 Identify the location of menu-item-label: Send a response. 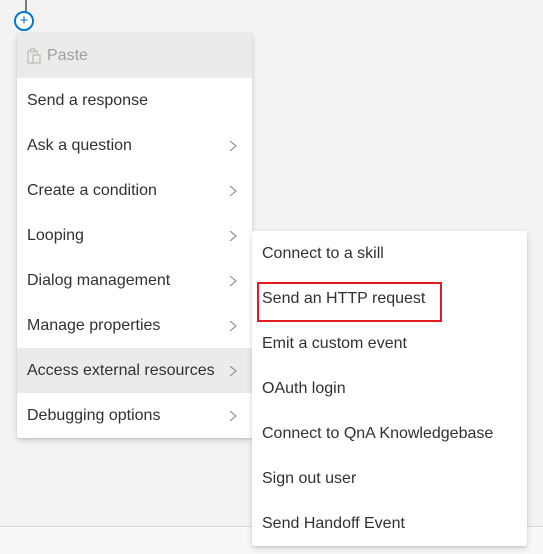
(87, 100).